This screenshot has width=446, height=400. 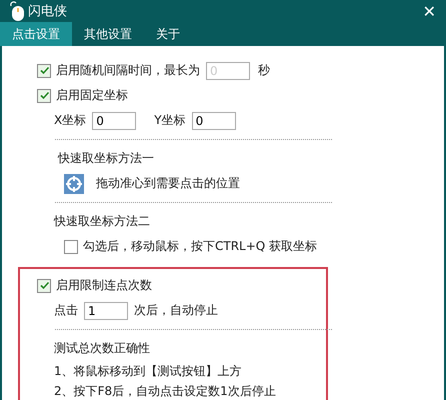 I want to click on tab: 点击设置, so click(x=36, y=34).